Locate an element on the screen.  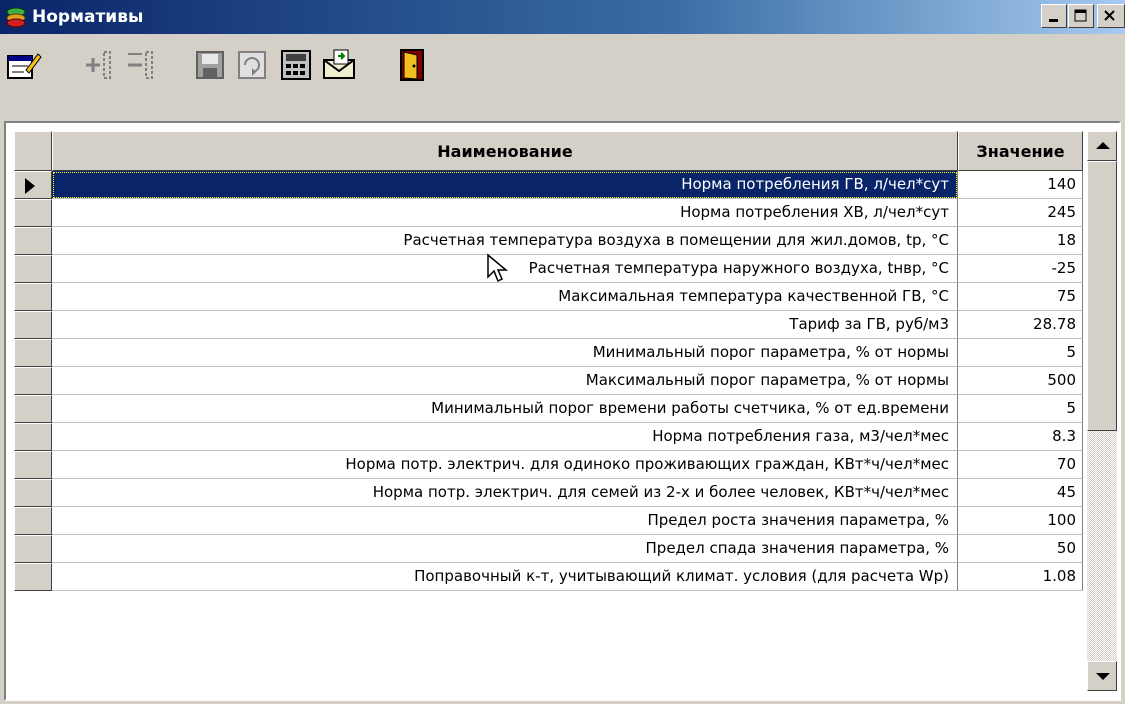
cell-name: Тариф за ГВ, руб/м3 is located at coordinates (505, 325).